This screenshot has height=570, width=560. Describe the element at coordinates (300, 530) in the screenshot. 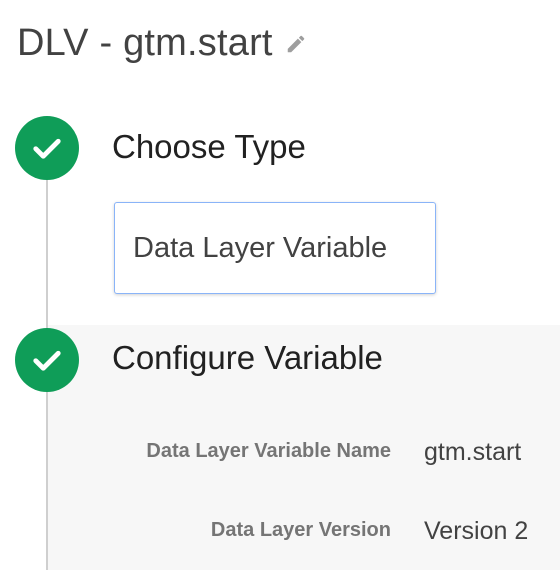

I see `field-label-version: Data Layer Version` at that location.